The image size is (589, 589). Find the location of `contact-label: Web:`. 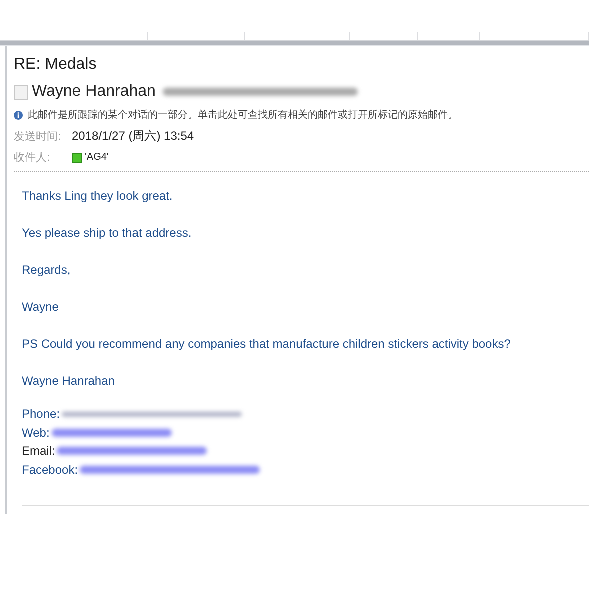

contact-label: Web: is located at coordinates (36, 433).